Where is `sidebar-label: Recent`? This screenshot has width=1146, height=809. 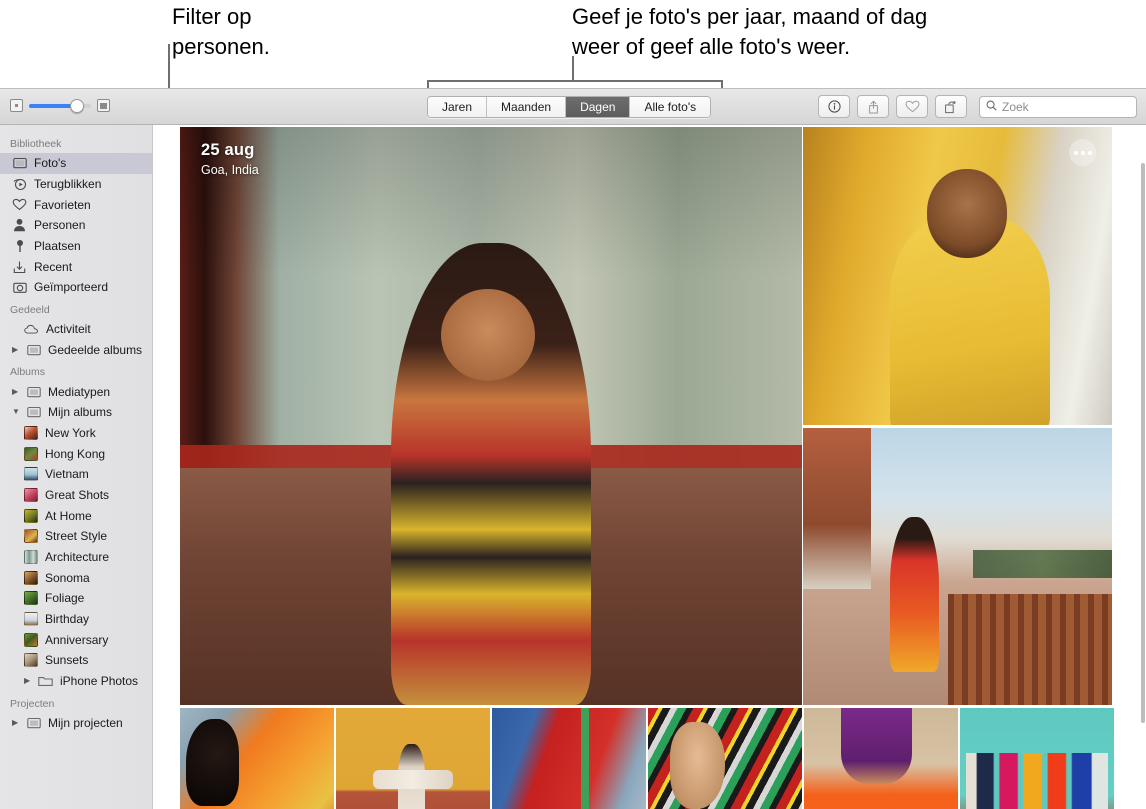 sidebar-label: Recent is located at coordinates (53, 266).